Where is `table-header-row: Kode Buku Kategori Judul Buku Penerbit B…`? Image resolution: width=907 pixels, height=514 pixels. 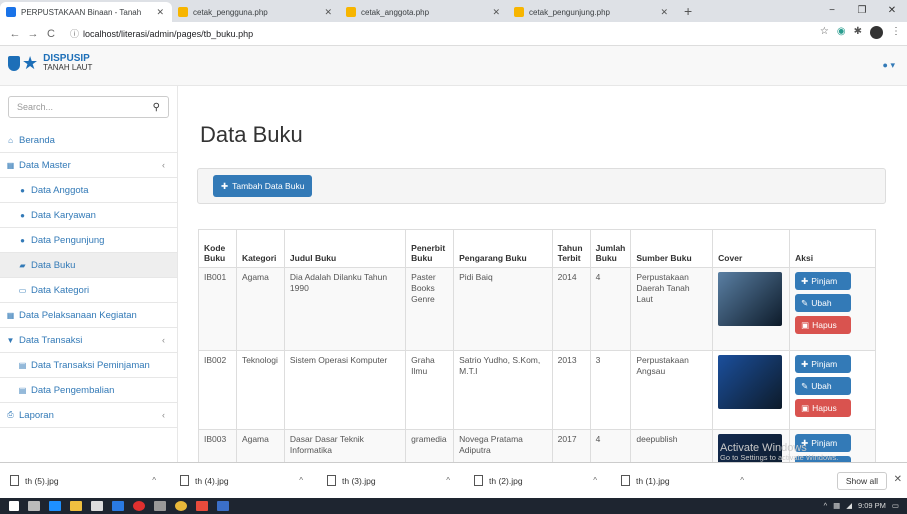 table-header-row: Kode Buku Kategori Judul Buku Penerbit B… is located at coordinates (537, 248).